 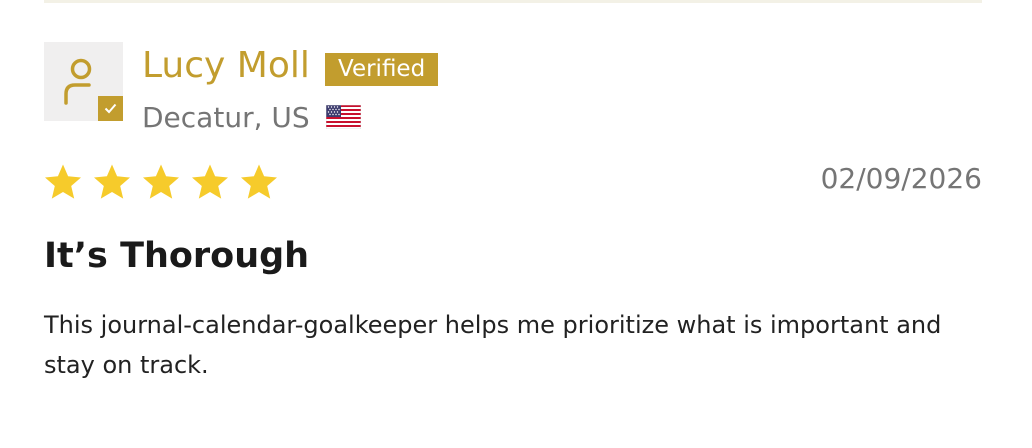 What do you see at coordinates (83, 81) in the screenshot?
I see `avatar` at bounding box center [83, 81].